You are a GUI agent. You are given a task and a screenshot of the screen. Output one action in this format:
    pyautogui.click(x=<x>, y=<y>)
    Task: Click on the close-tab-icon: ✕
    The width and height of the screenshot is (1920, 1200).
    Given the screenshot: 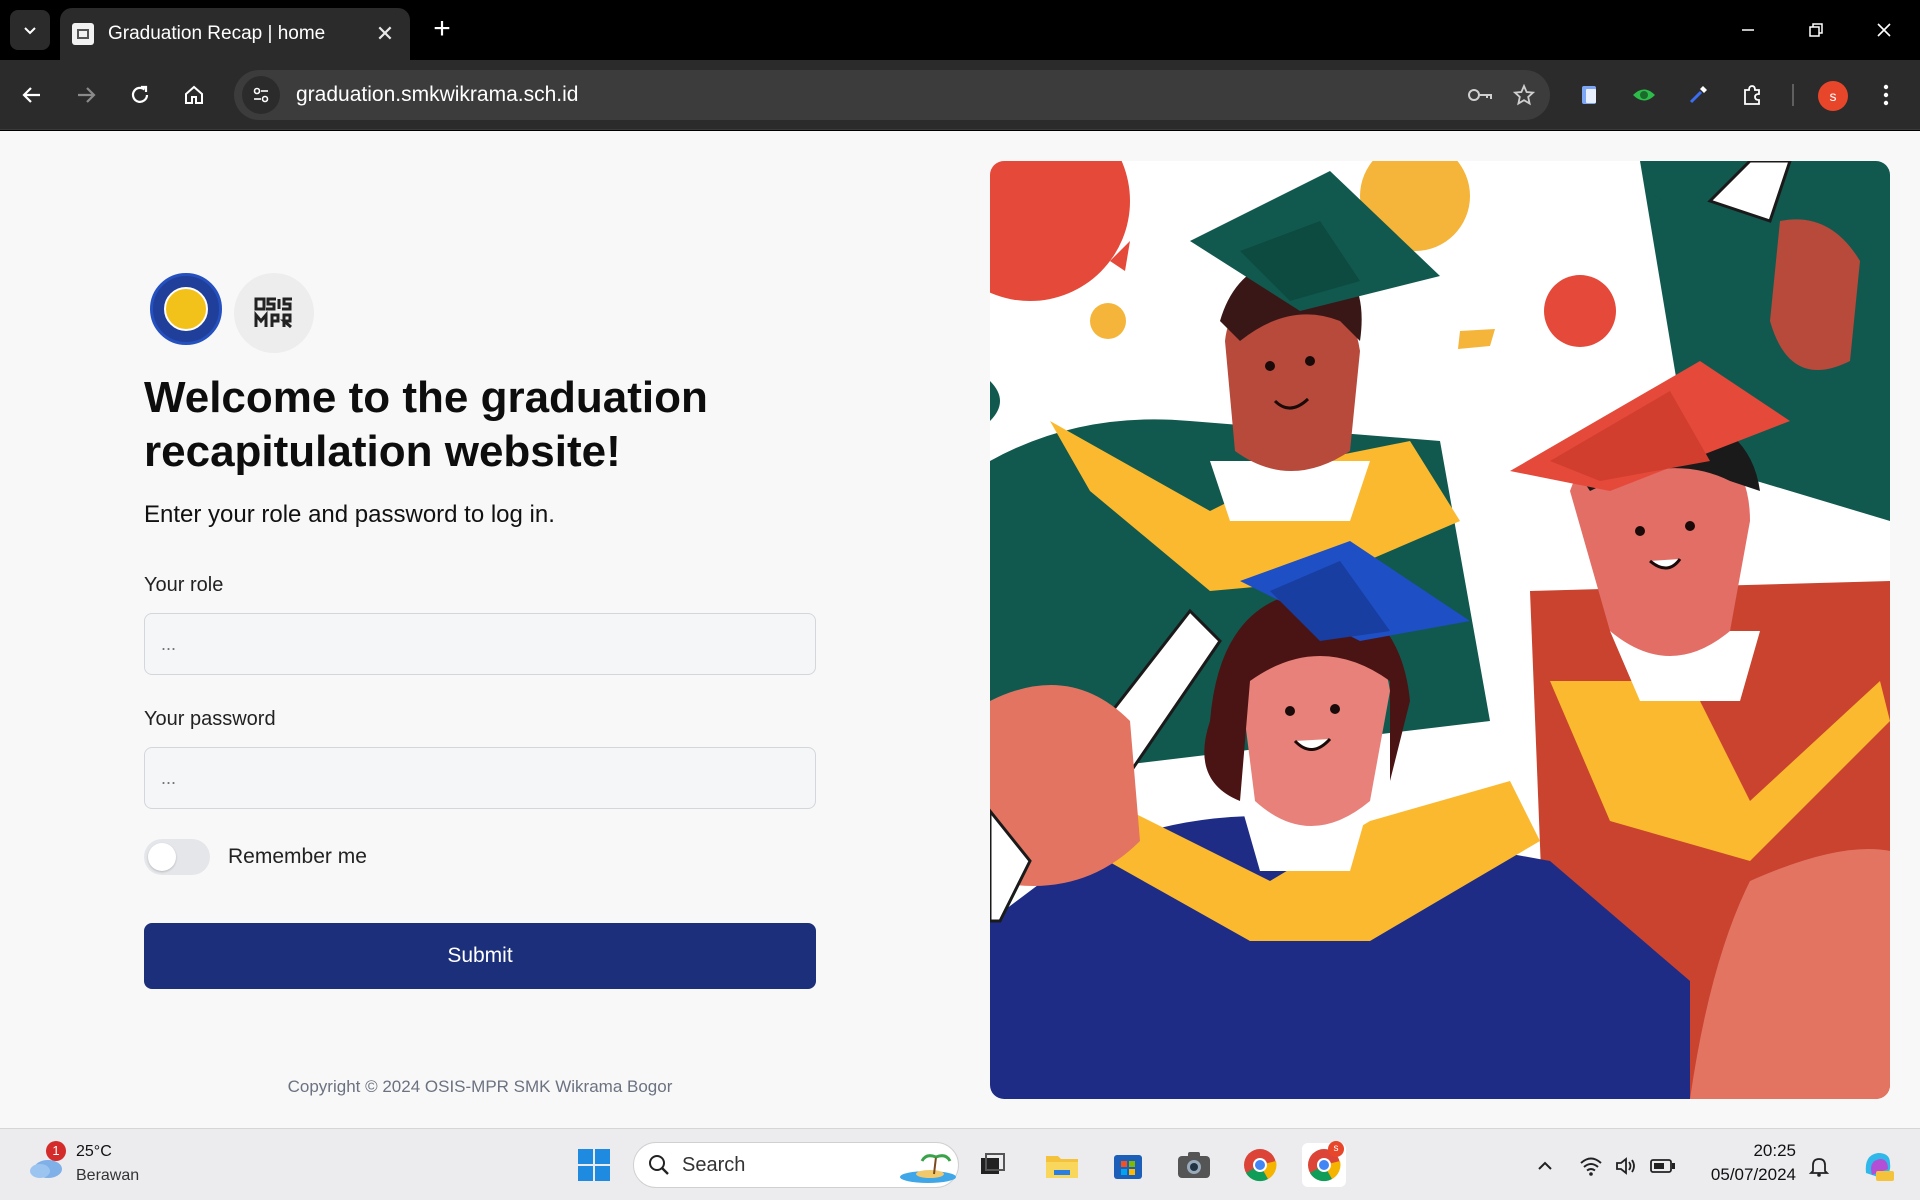 What is the action you would take?
    pyautogui.click(x=385, y=34)
    